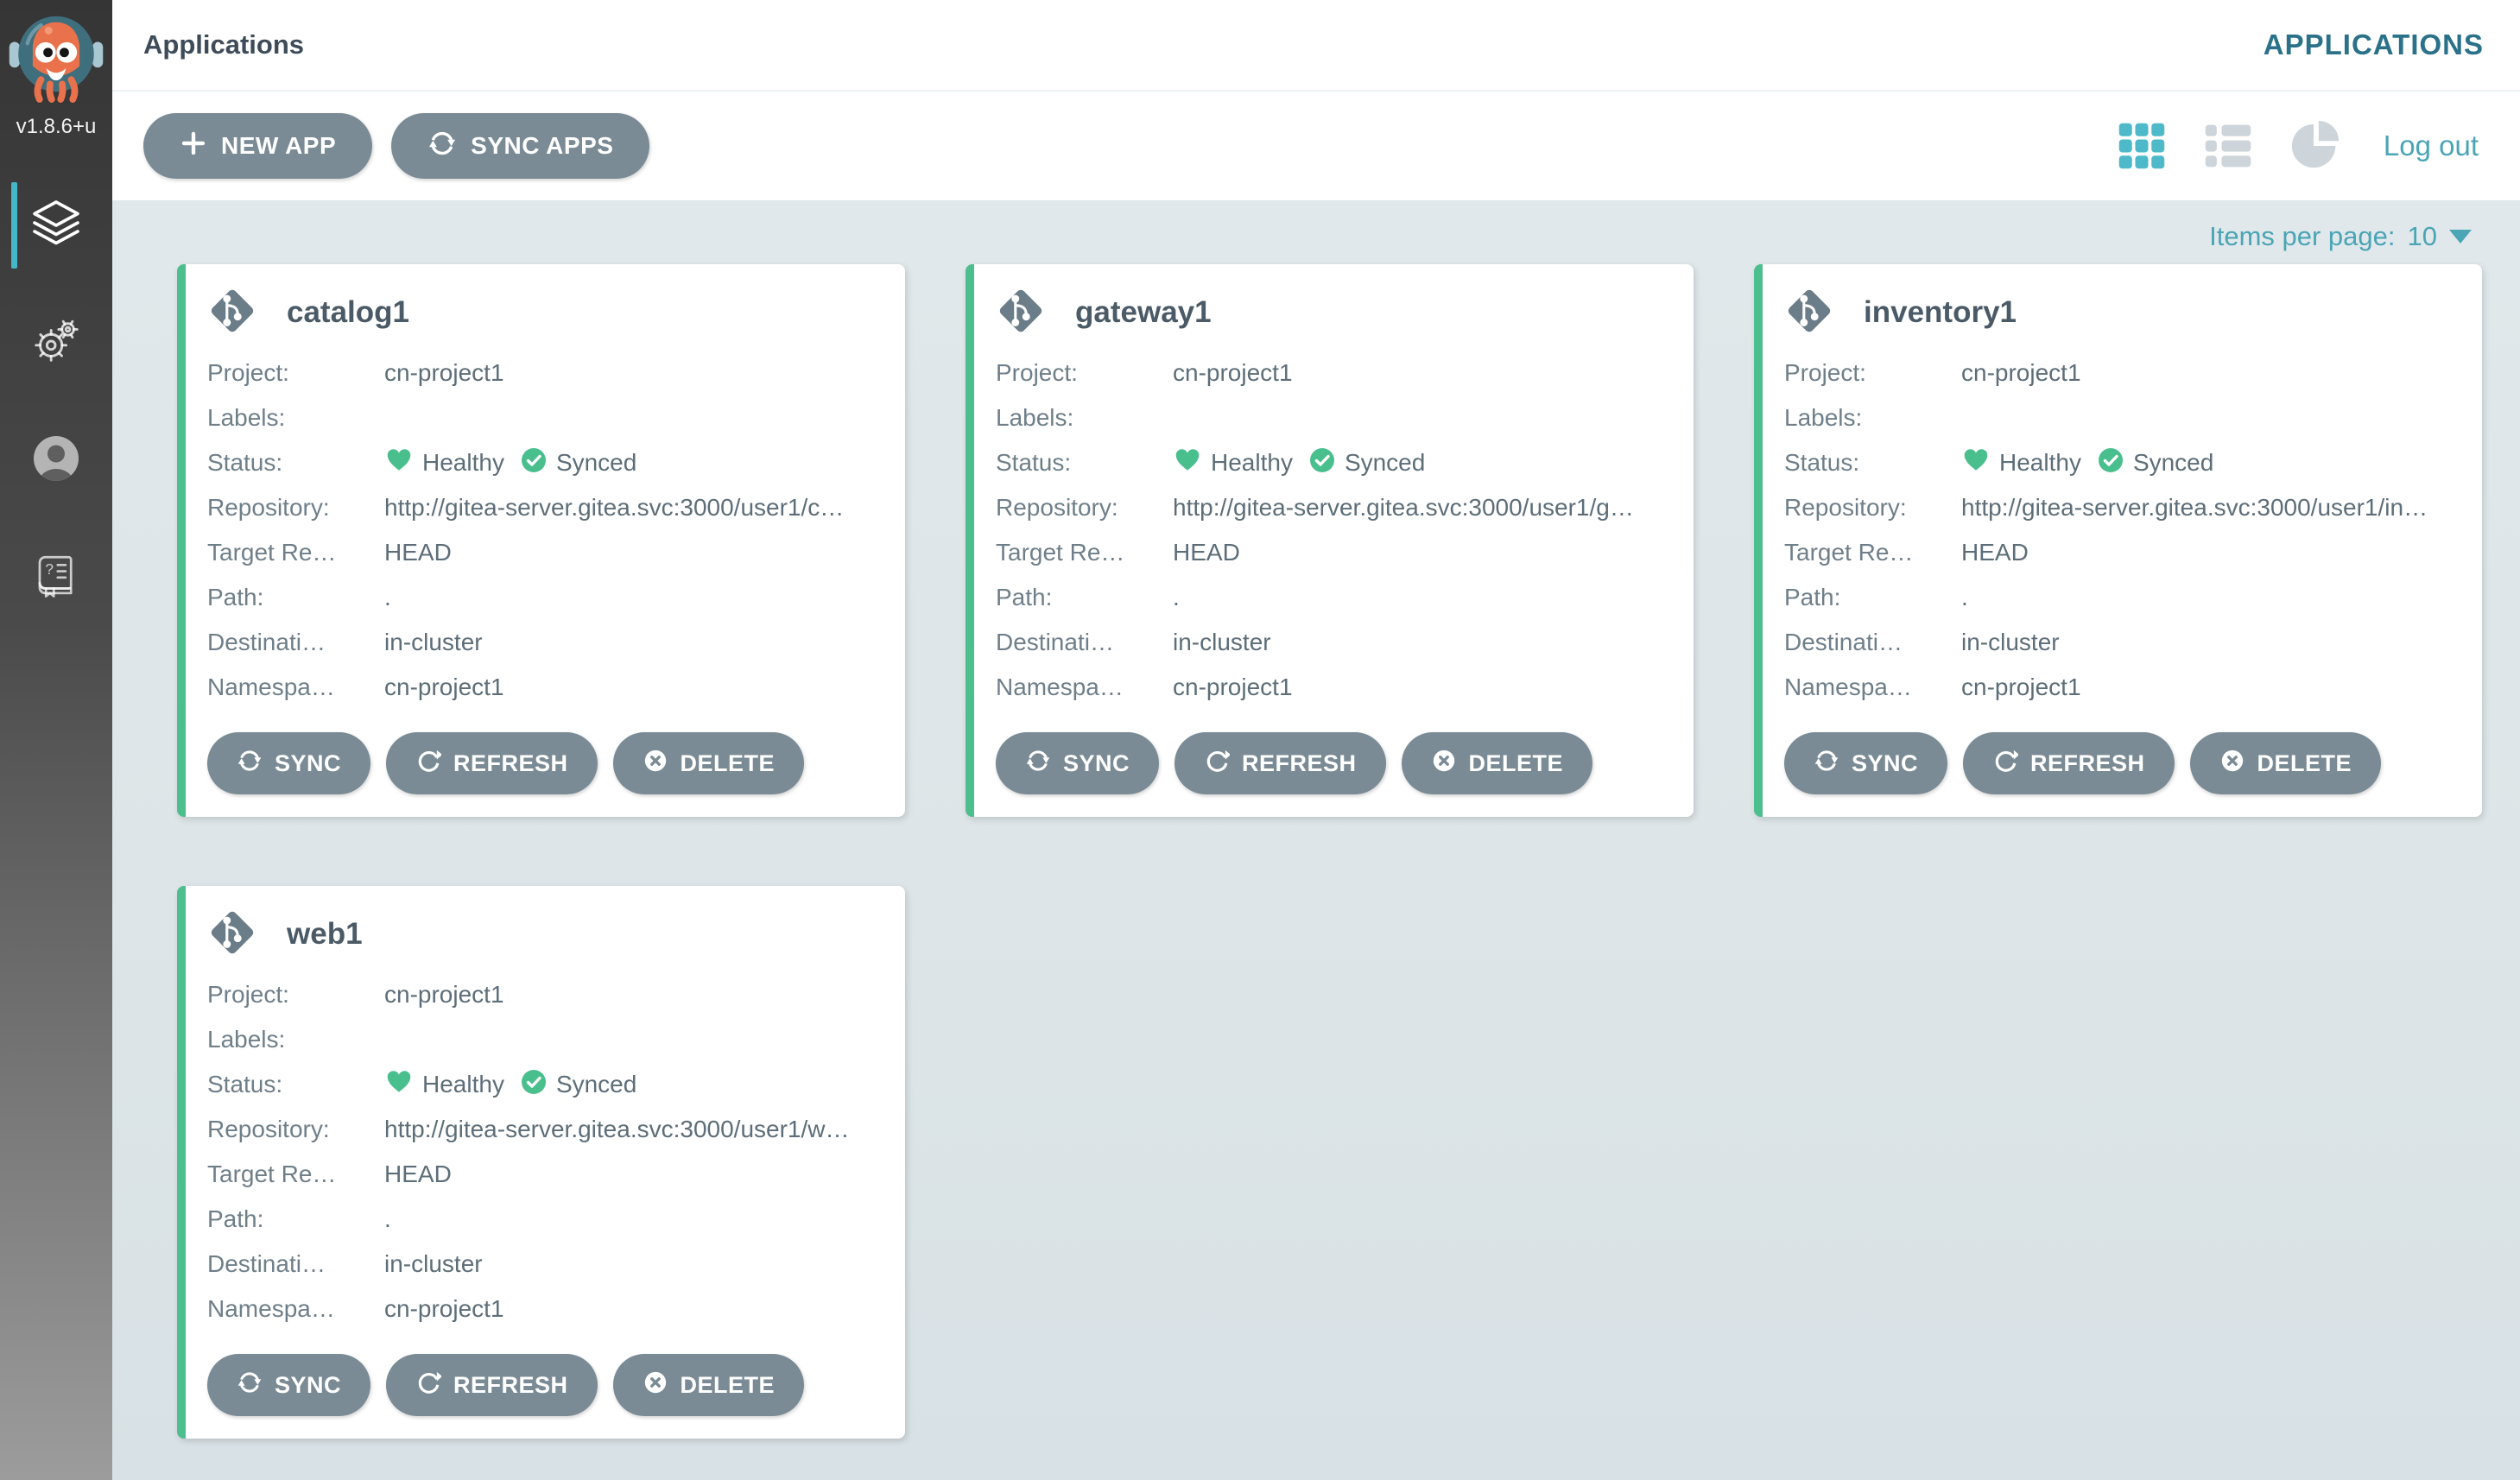  I want to click on sidebar-item-documentation: ?, so click(56, 578).